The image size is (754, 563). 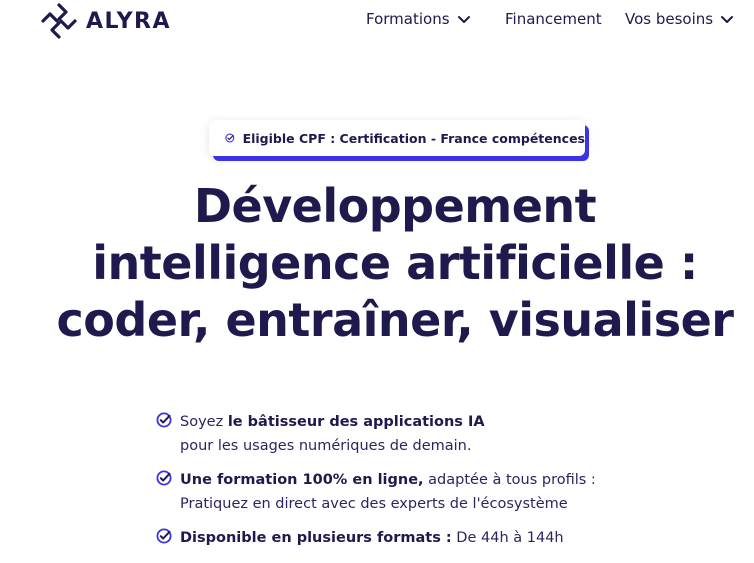 What do you see at coordinates (326, 446) in the screenshot?
I see `feature-detail: pour les usages numériques de demain.` at bounding box center [326, 446].